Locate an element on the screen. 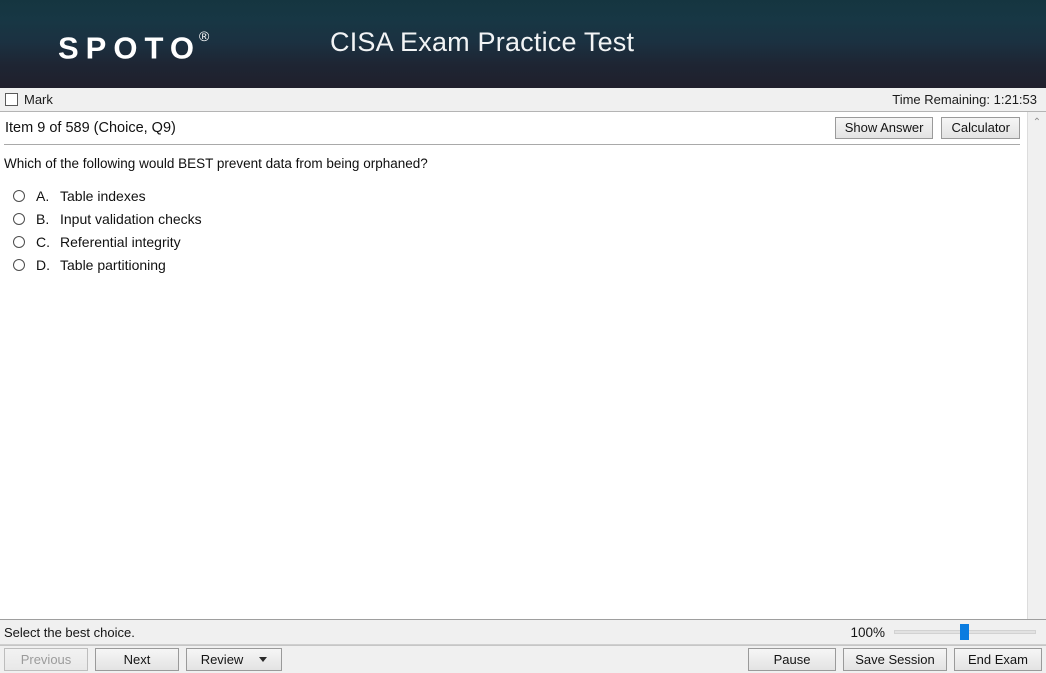 This screenshot has height=673, width=1046. mark-label: Mark is located at coordinates (38, 99).